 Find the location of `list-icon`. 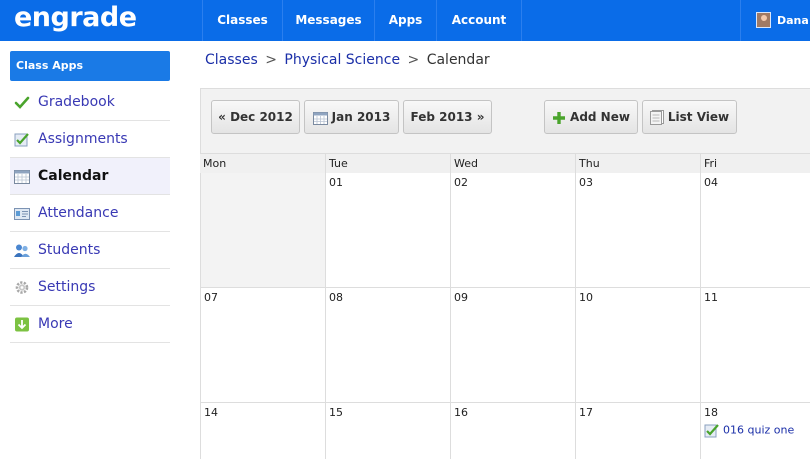

list-icon is located at coordinates (656, 117).